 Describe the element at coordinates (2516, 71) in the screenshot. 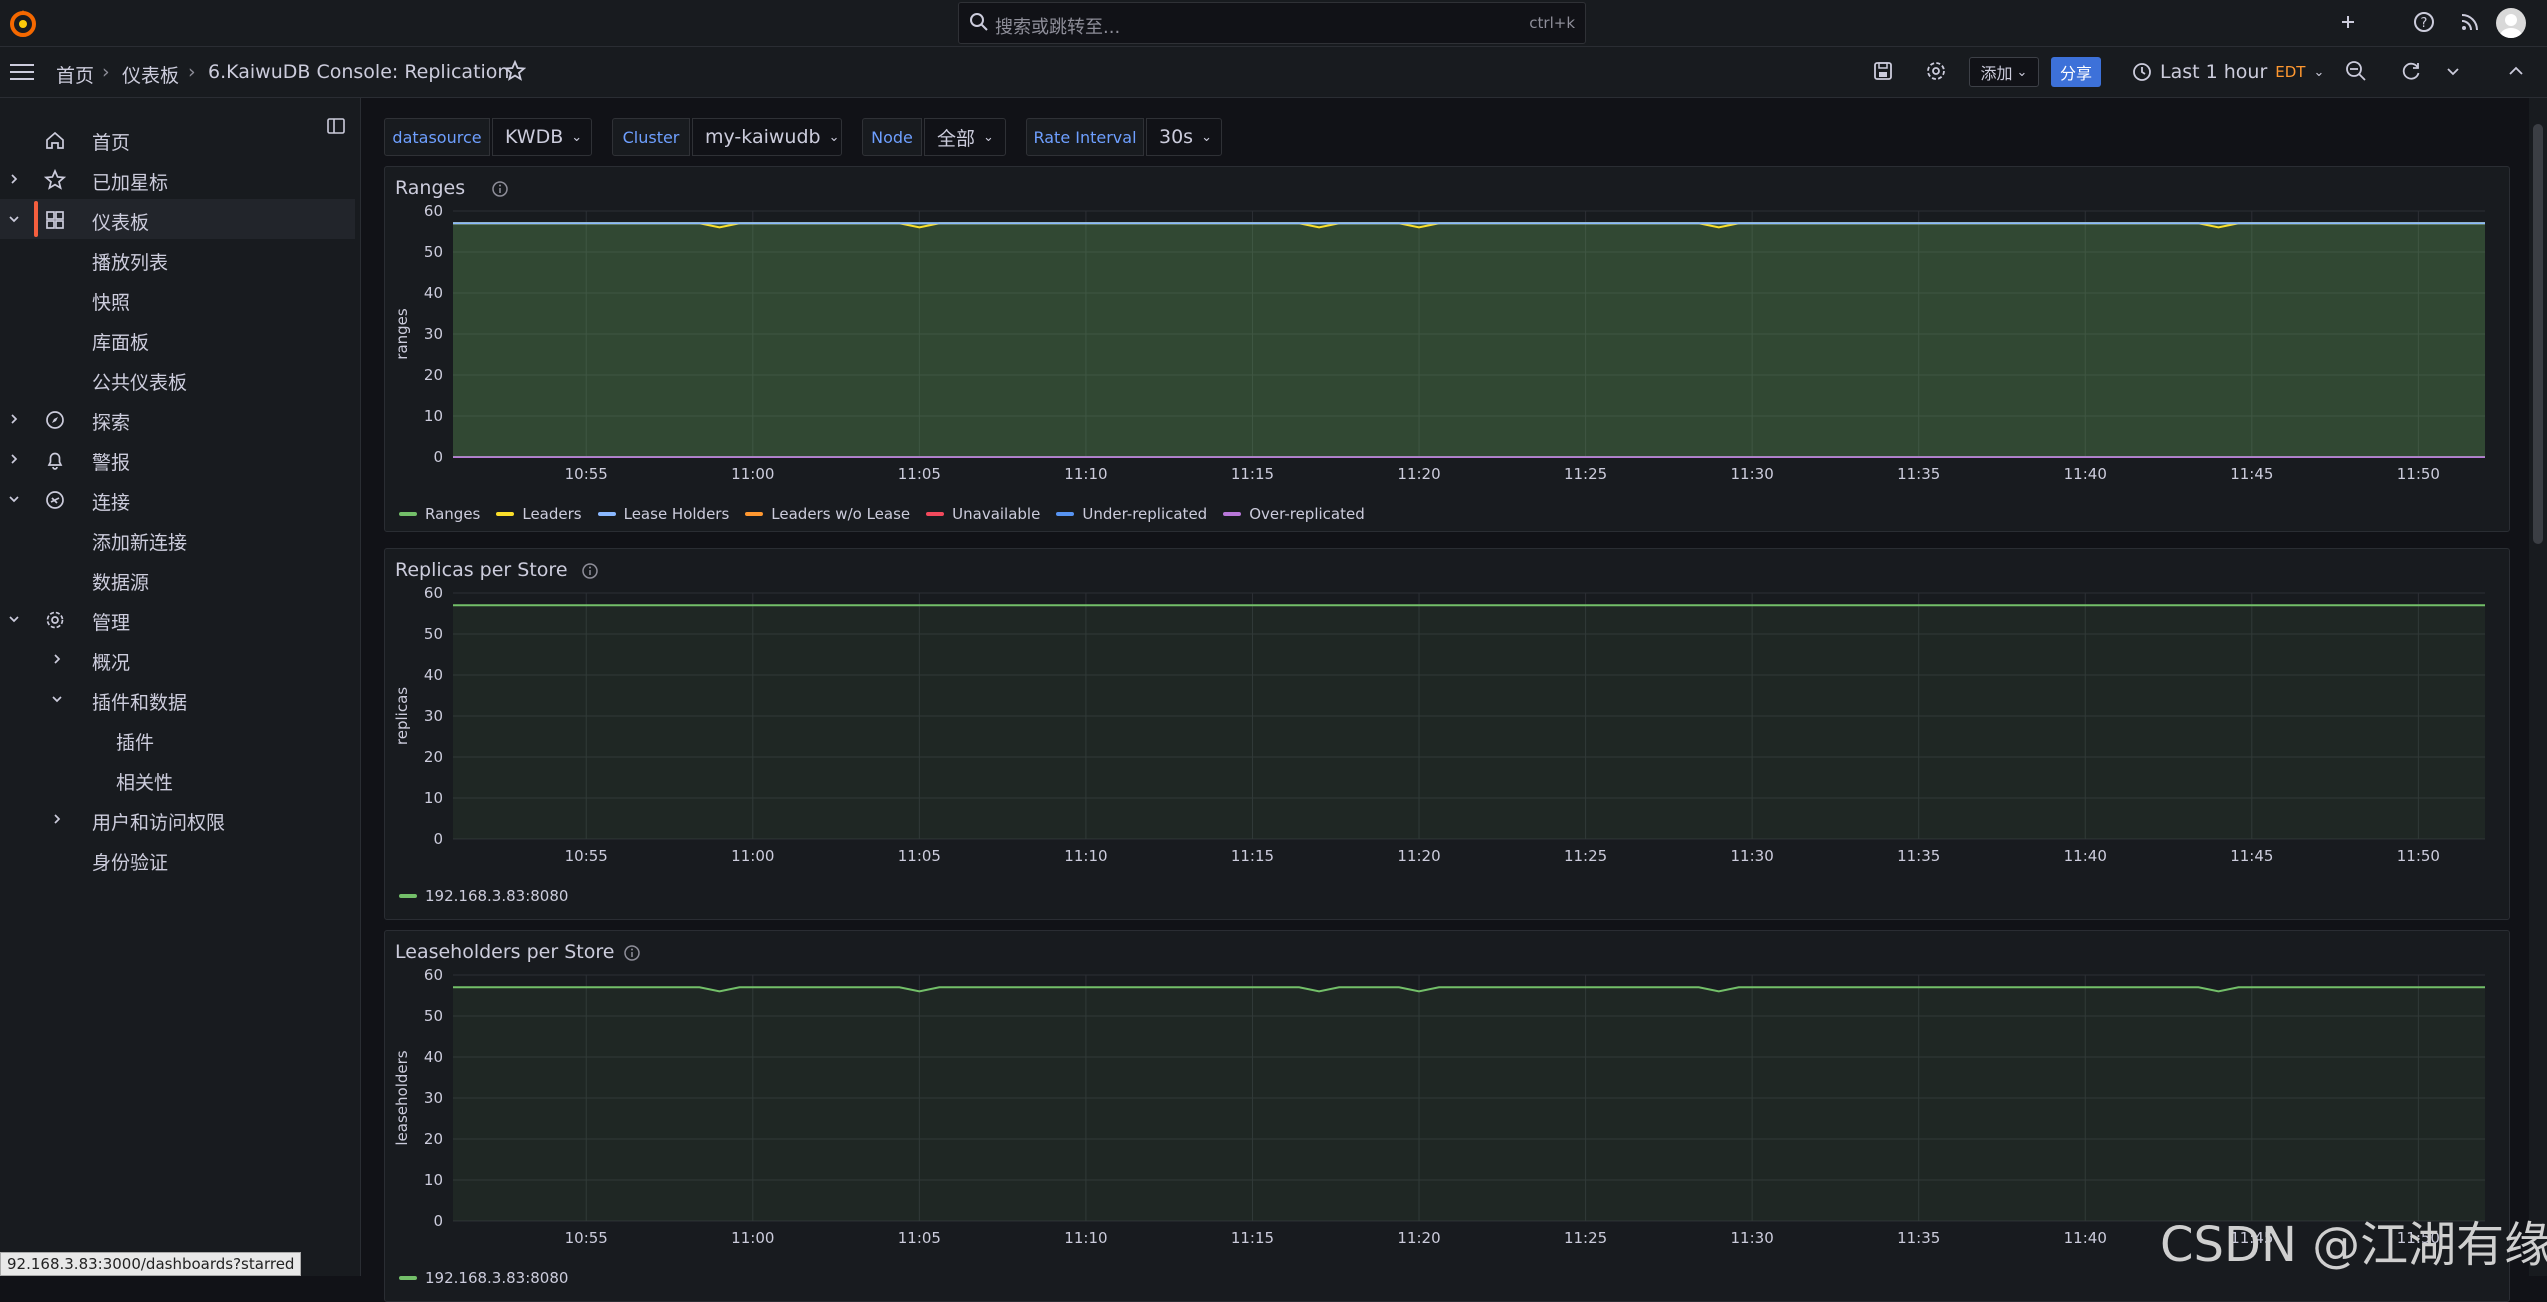

I see `collapse-chevron-up-icon` at that location.